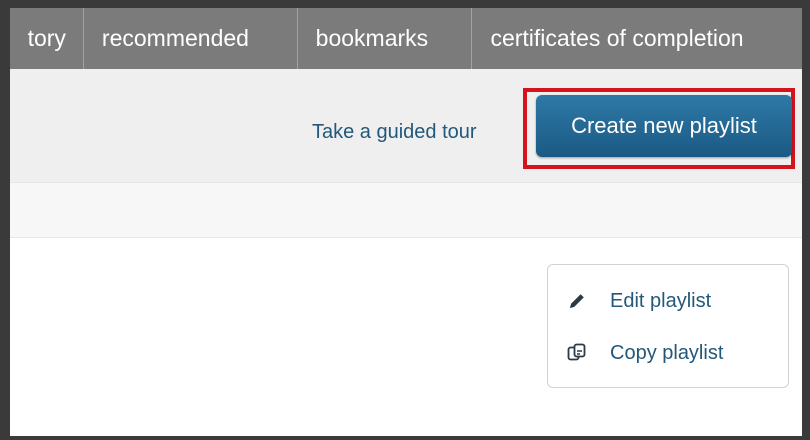  Describe the element at coordinates (394, 132) in the screenshot. I see `guided-tour-link: Take a guided tour` at that location.